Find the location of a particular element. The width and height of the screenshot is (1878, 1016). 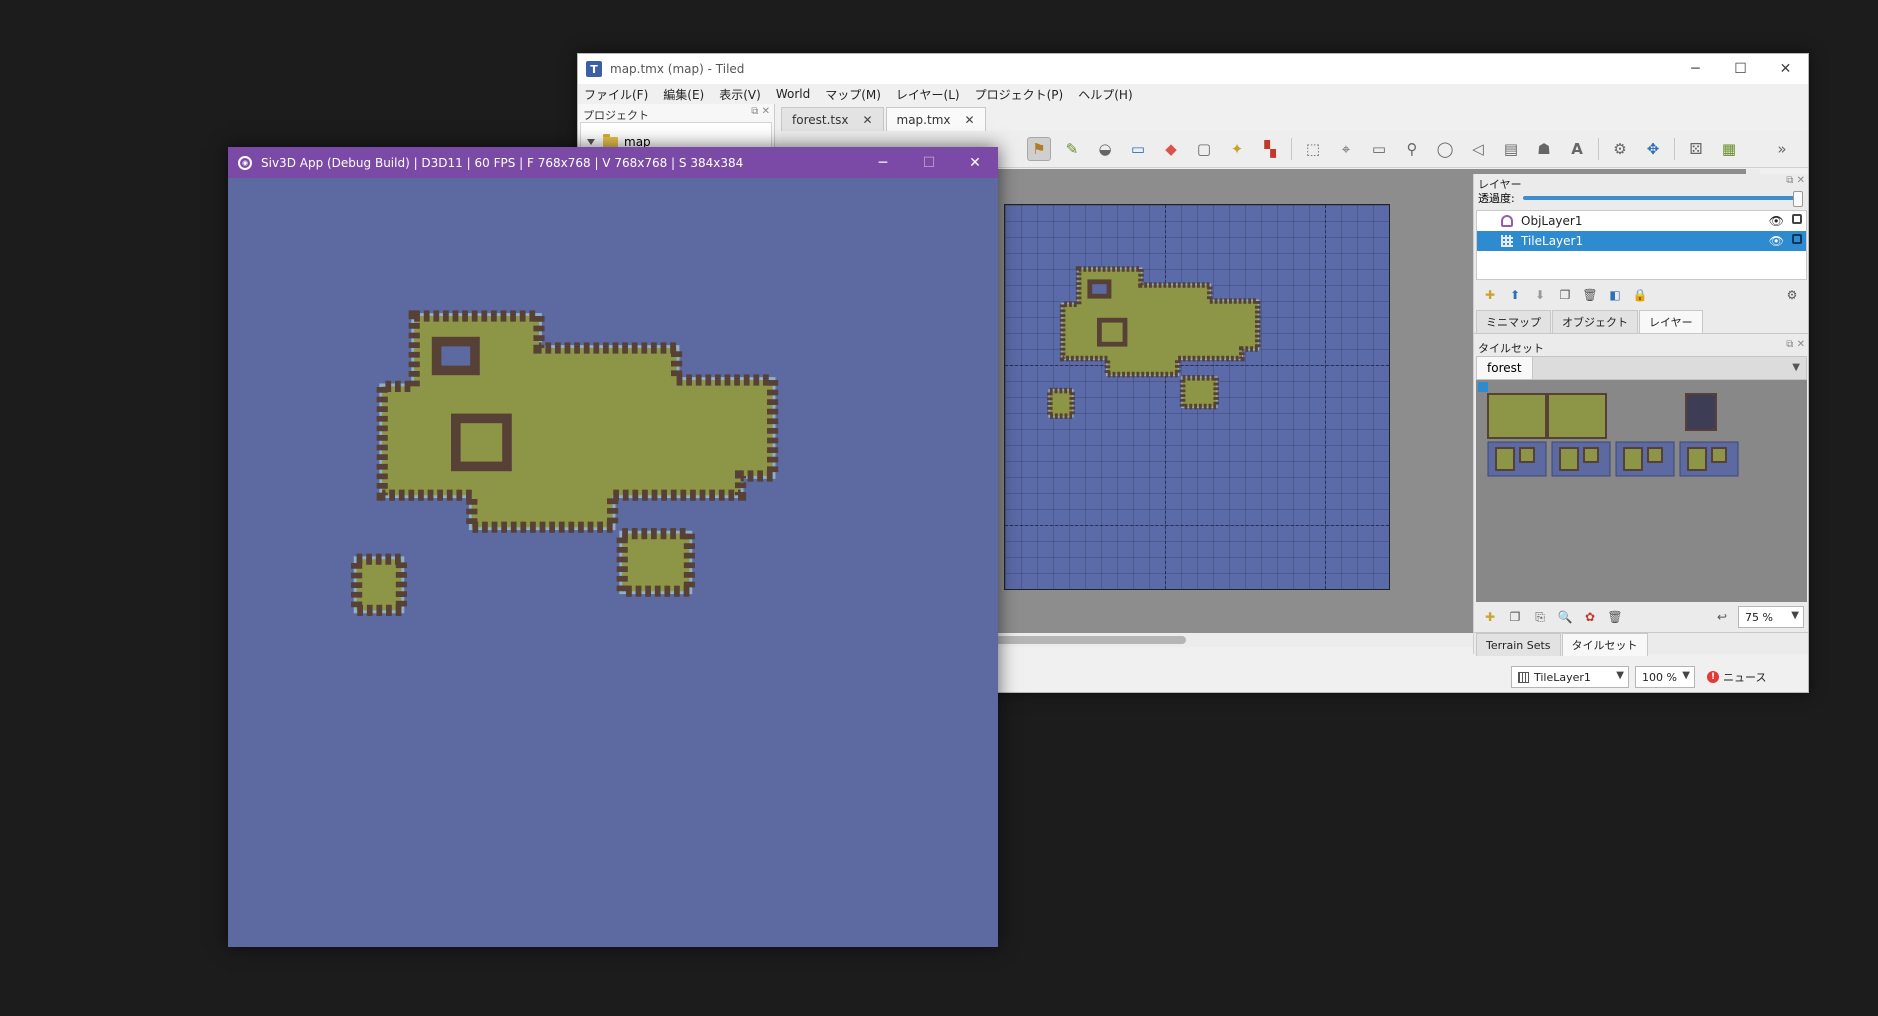

layers-panel-title: レイヤー is located at coordinates (1500, 184).